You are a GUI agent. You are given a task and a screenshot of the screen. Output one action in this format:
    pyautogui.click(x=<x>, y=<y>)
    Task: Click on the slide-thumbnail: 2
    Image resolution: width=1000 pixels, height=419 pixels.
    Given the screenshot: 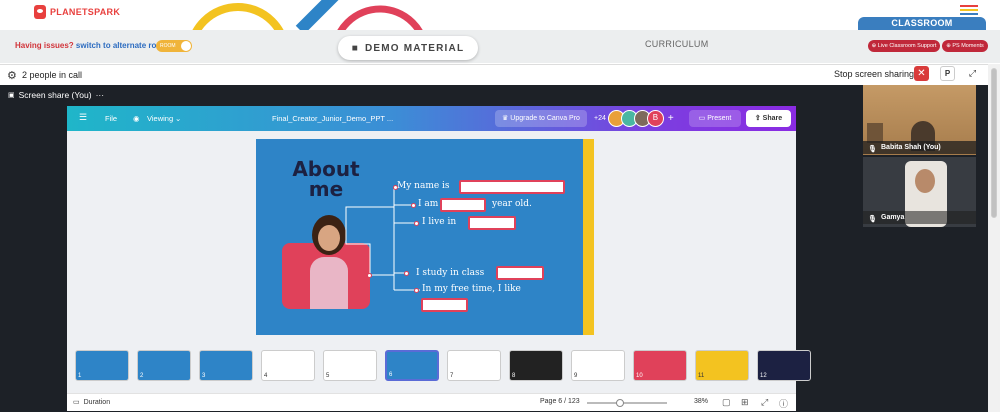 What is the action you would take?
    pyautogui.click(x=164, y=365)
    